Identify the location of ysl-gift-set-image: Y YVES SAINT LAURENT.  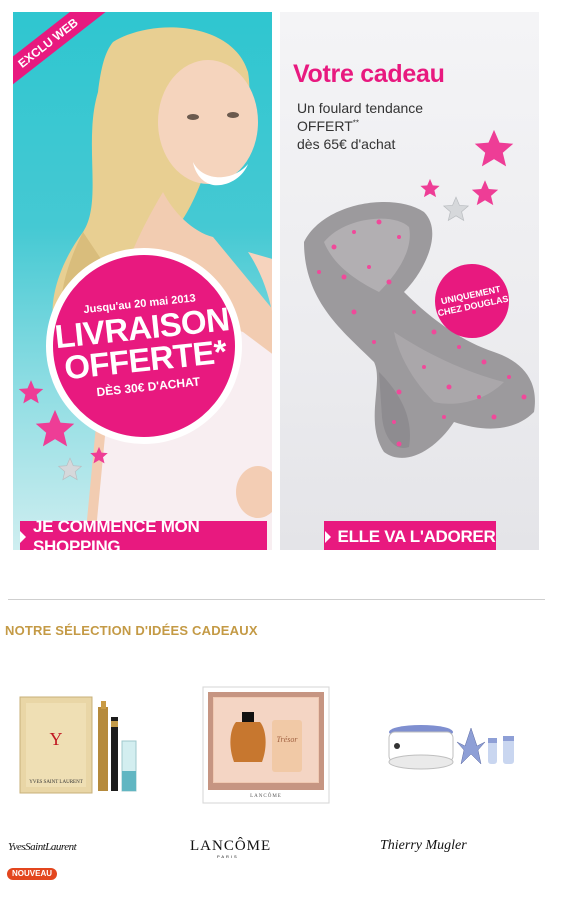
(86, 745).